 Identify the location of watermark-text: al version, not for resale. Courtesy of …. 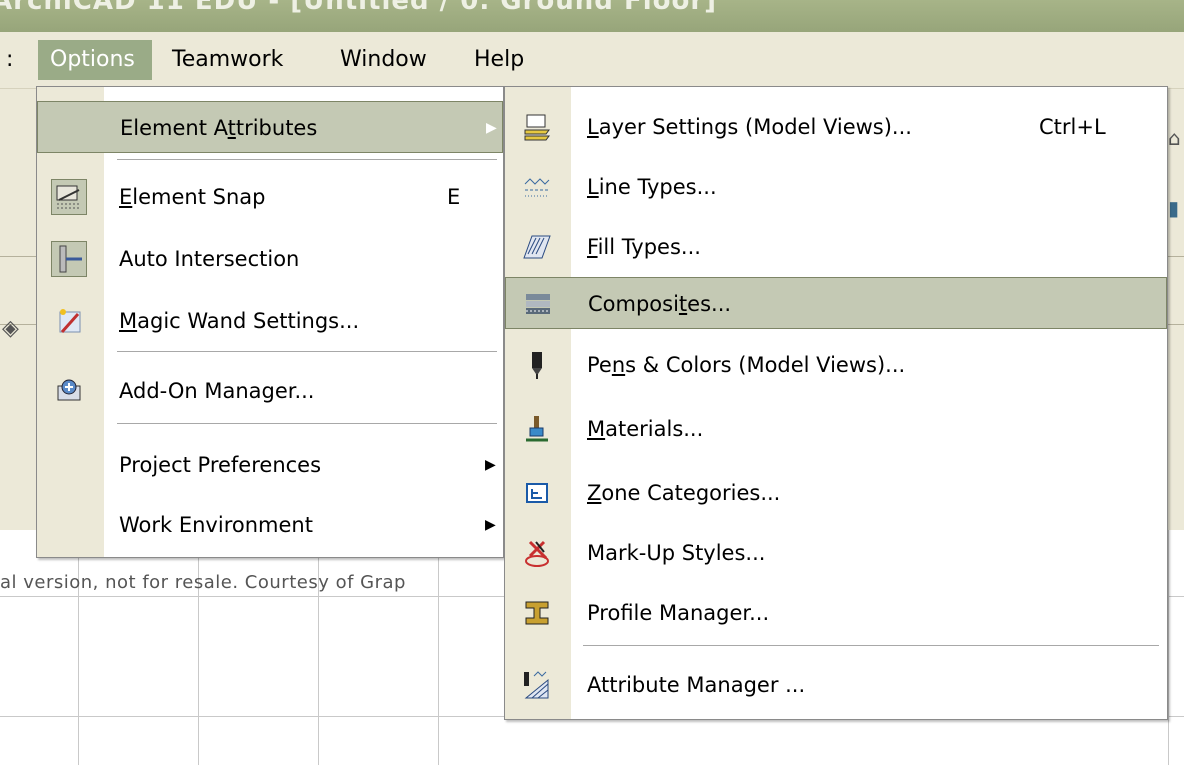
(203, 582).